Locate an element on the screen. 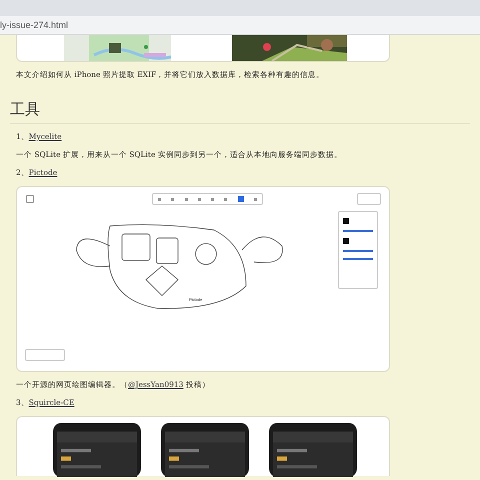 This screenshot has width=480, height=480. section-heading: 工具 is located at coordinates (25, 109).